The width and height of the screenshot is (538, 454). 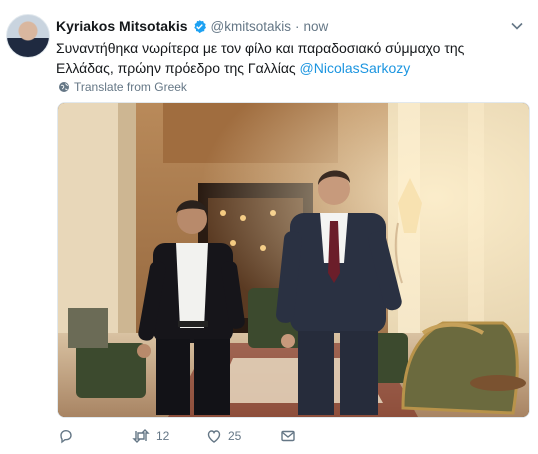 I want to click on tweet-timestamp: now, so click(x=315, y=26).